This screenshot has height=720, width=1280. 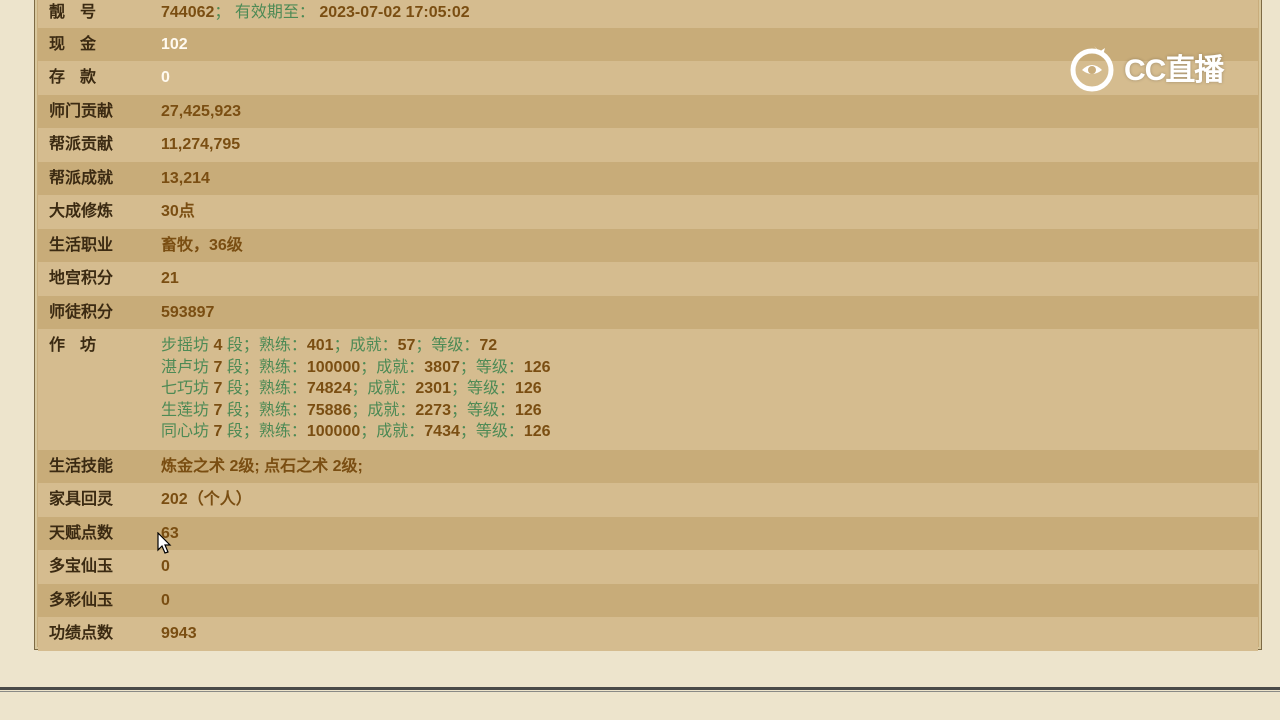 What do you see at coordinates (648, 312) in the screenshot?
I see `row-mentor-points: 师徒积分 593897` at bounding box center [648, 312].